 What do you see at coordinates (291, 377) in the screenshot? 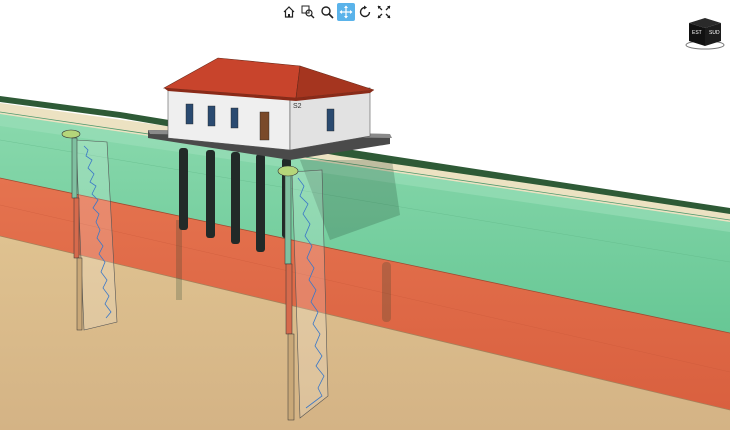
I see `borehole-right-shaft-low` at bounding box center [291, 377].